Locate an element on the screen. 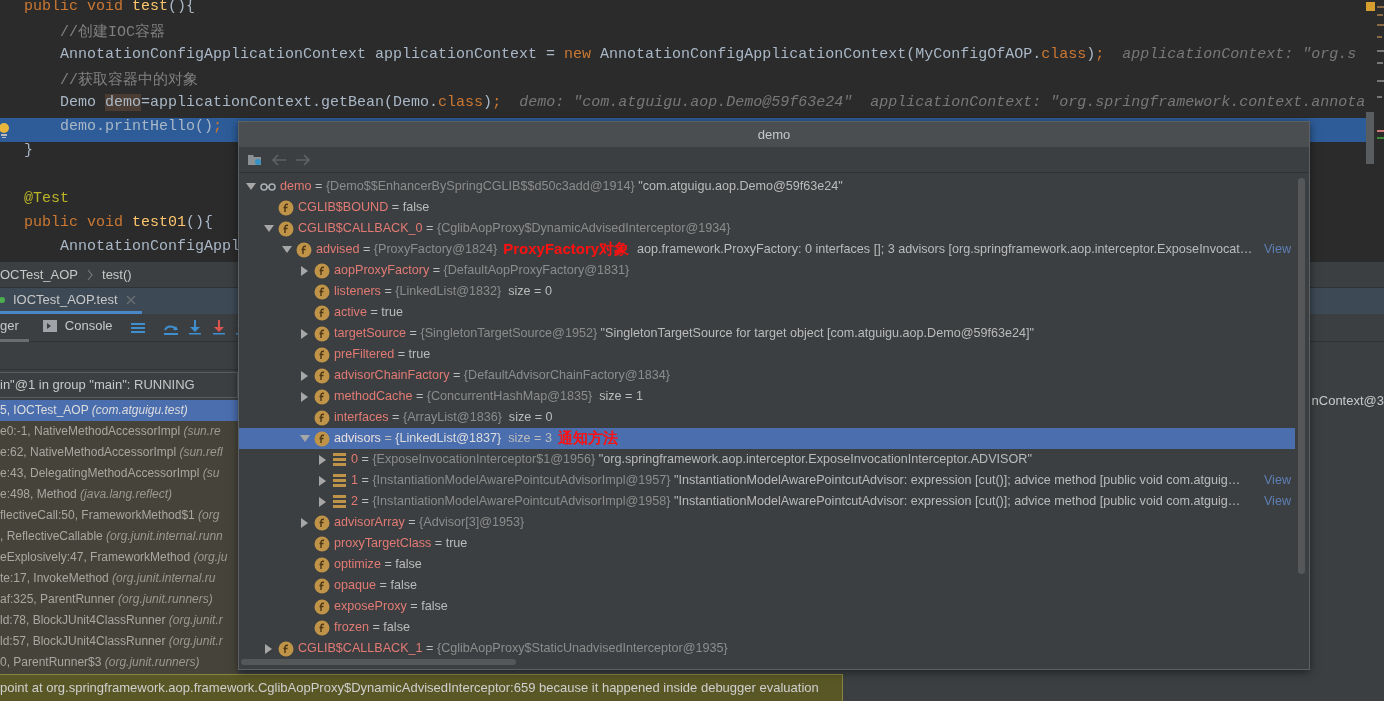  stack-frame: , ReflectiveCallable (org.junit.internal.runn is located at coordinates (119, 536).